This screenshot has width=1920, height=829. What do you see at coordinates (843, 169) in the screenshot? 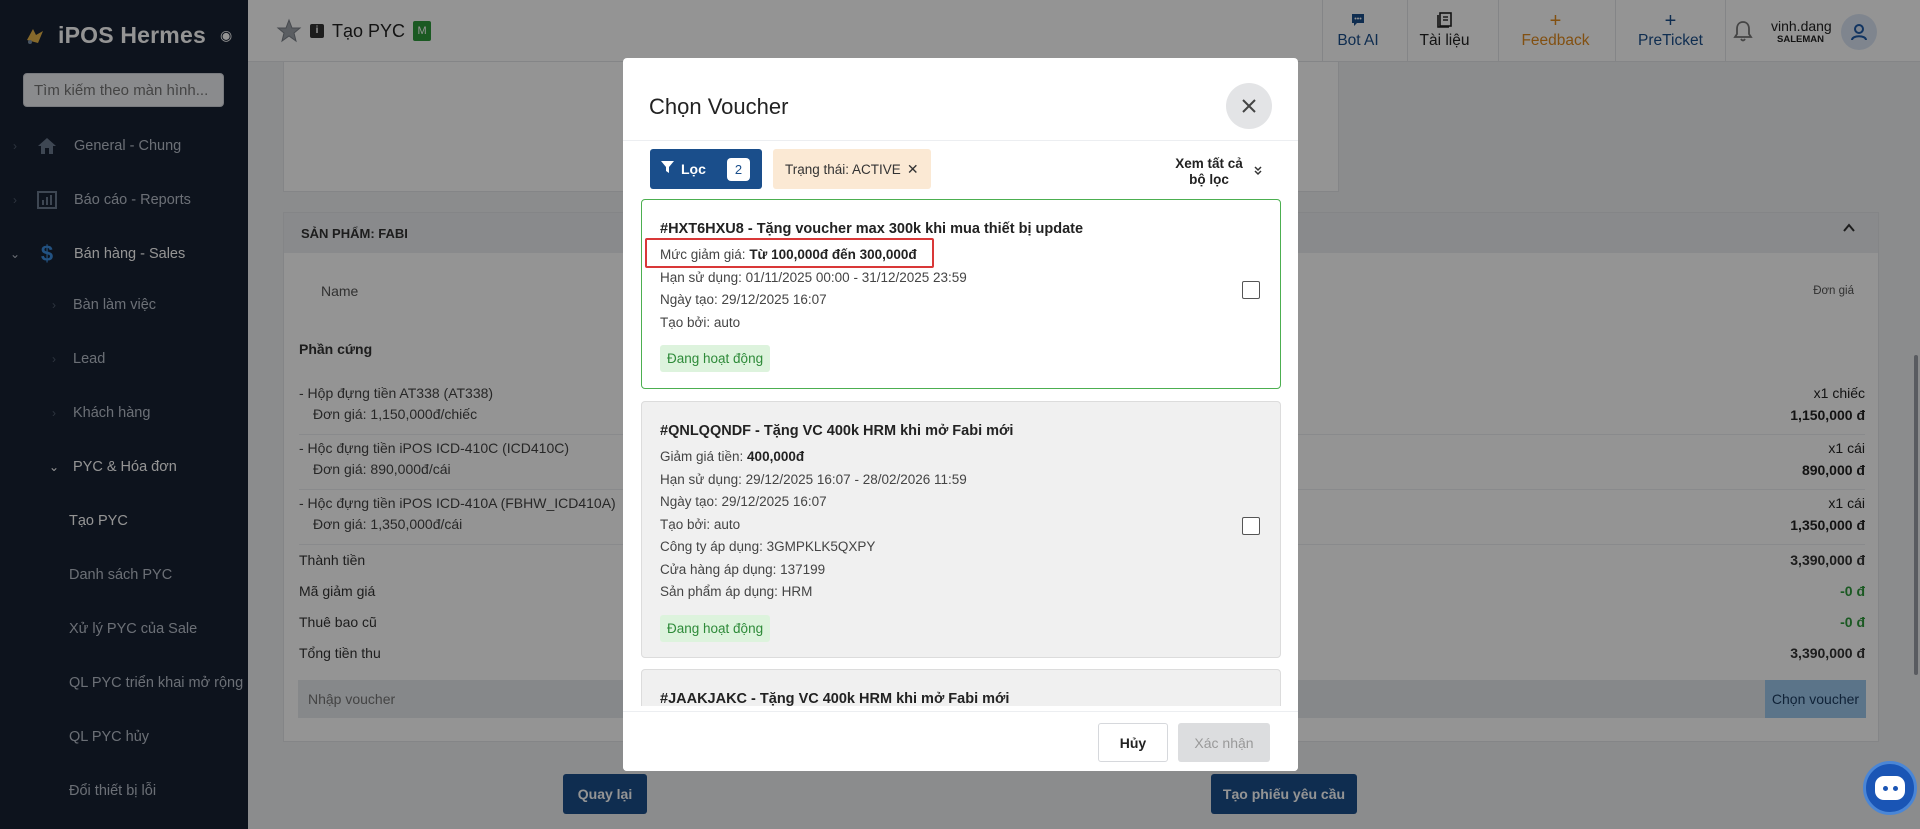
I see `chip-label: Trạng thái: ACTIVE` at bounding box center [843, 169].